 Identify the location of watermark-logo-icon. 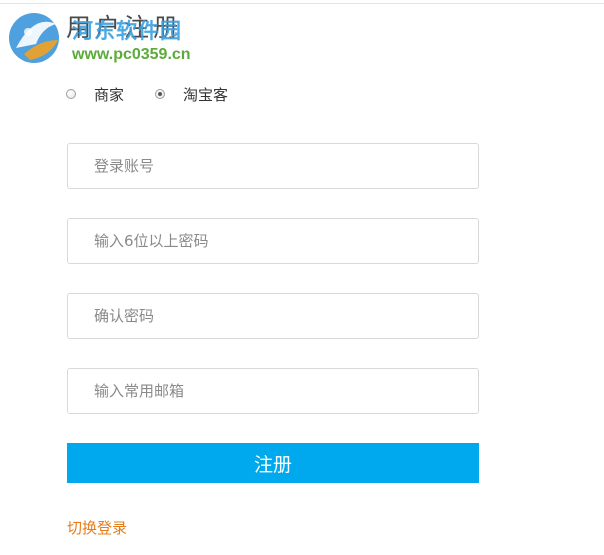
(34, 38).